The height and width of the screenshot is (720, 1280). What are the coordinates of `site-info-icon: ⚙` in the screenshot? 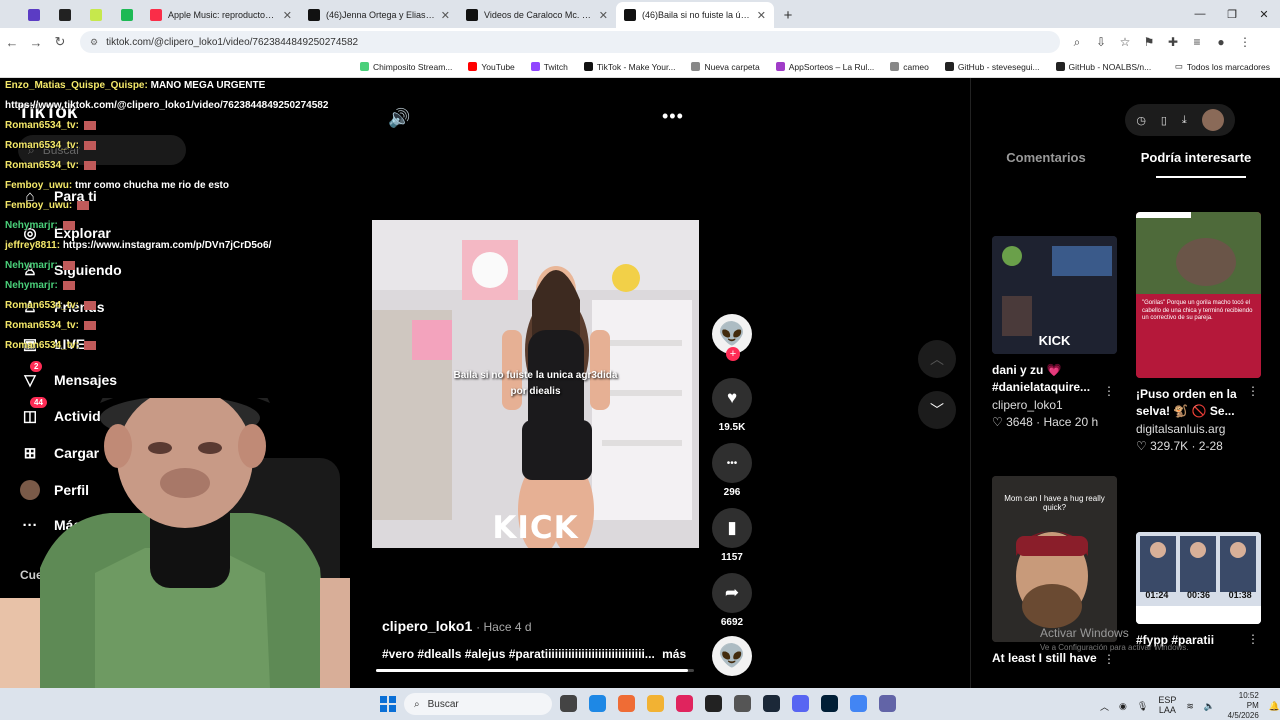 It's located at (94, 42).